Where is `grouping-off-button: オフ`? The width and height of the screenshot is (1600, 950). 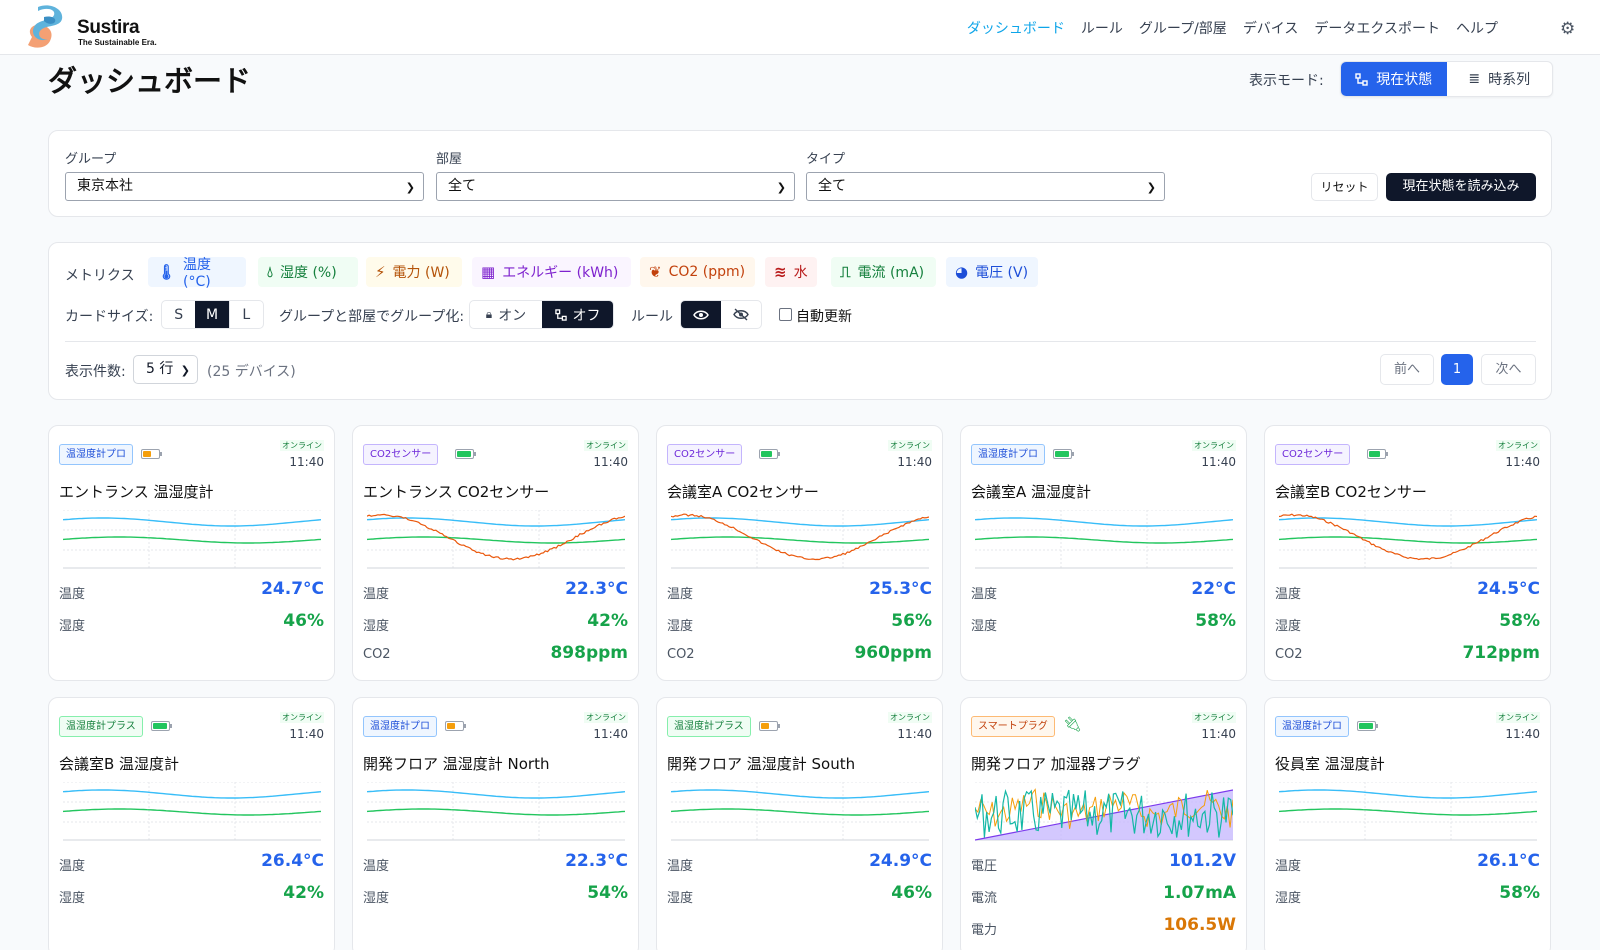
grouping-off-button: オフ is located at coordinates (577, 314).